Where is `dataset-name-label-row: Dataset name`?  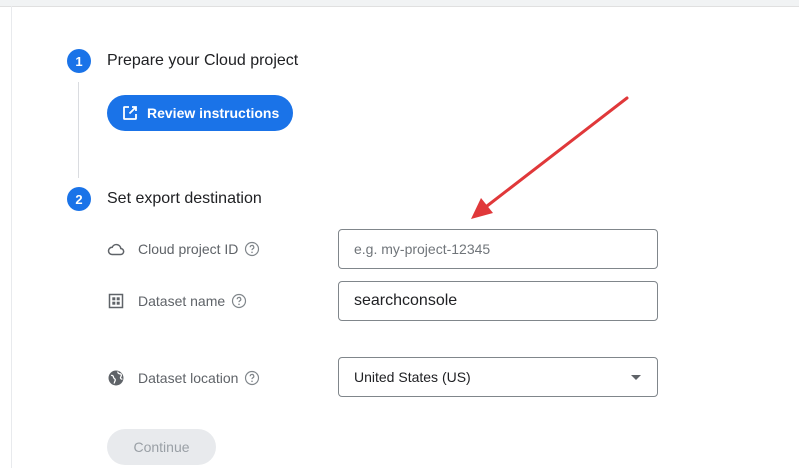 dataset-name-label-row: Dataset name is located at coordinates (177, 301).